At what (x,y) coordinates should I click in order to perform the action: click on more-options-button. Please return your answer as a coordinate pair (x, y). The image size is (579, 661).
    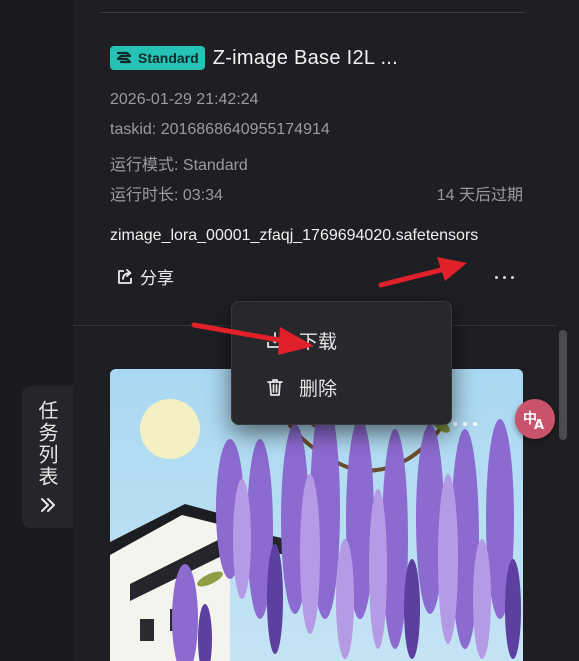
    Looking at the image, I should click on (504, 277).